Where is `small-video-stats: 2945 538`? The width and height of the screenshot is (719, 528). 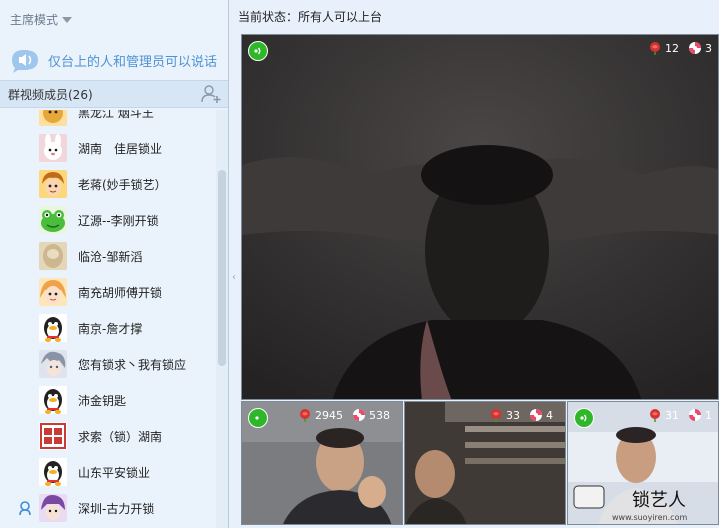 small-video-stats: 2945 538 is located at coordinates (347, 415).